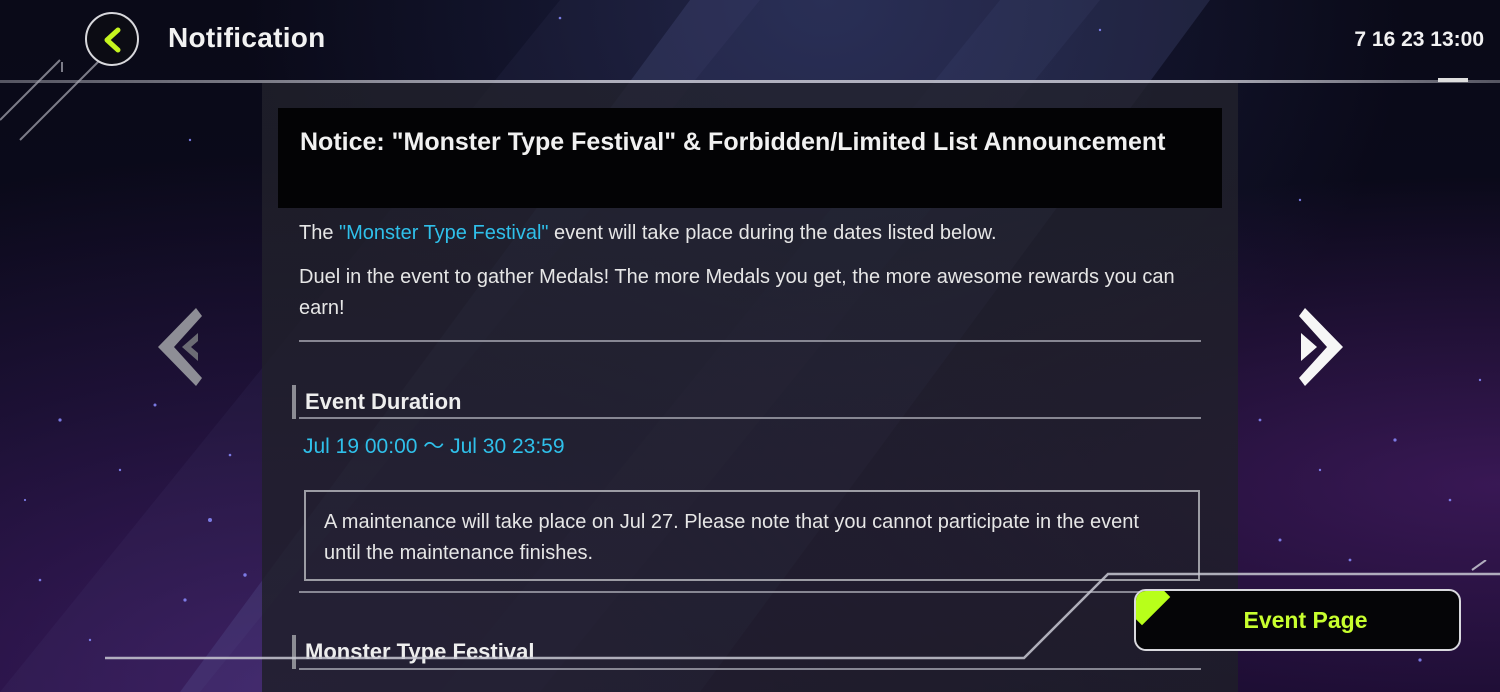 This screenshot has width=1500, height=692. Describe the element at coordinates (444, 233) in the screenshot. I see `event-name-highlight: "Monster Type Festival"` at that location.